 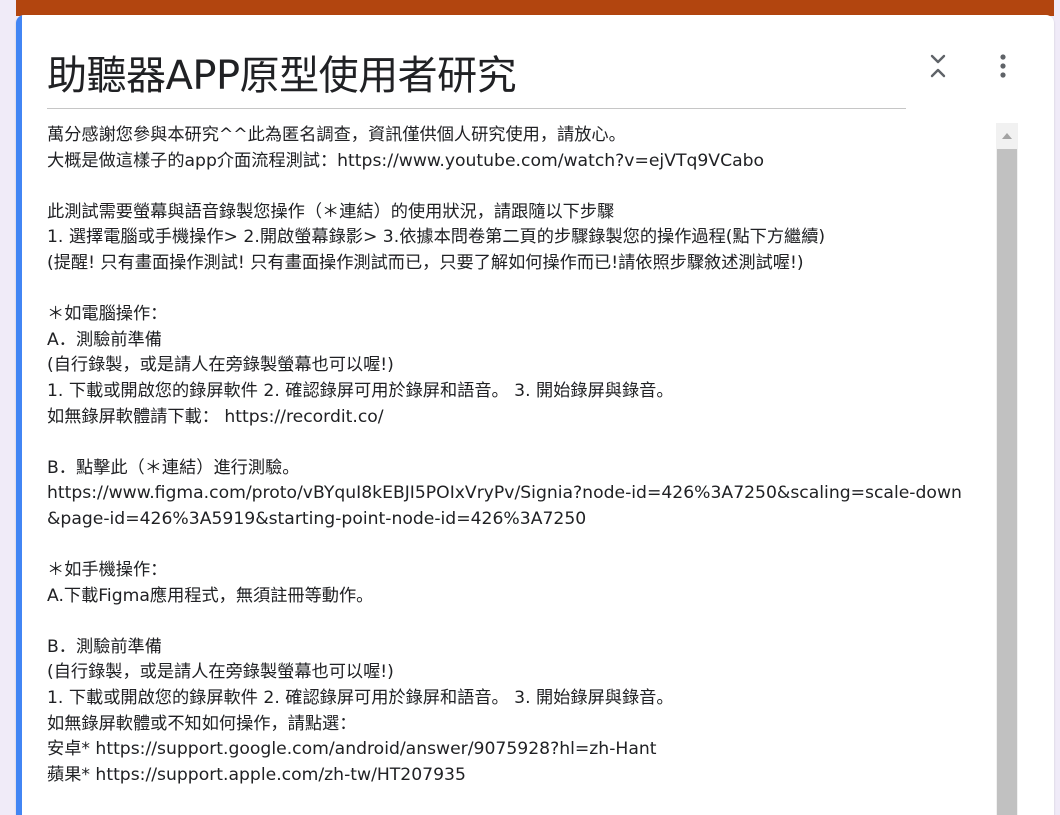 I want to click on more-vert-icon, so click(x=1003, y=66).